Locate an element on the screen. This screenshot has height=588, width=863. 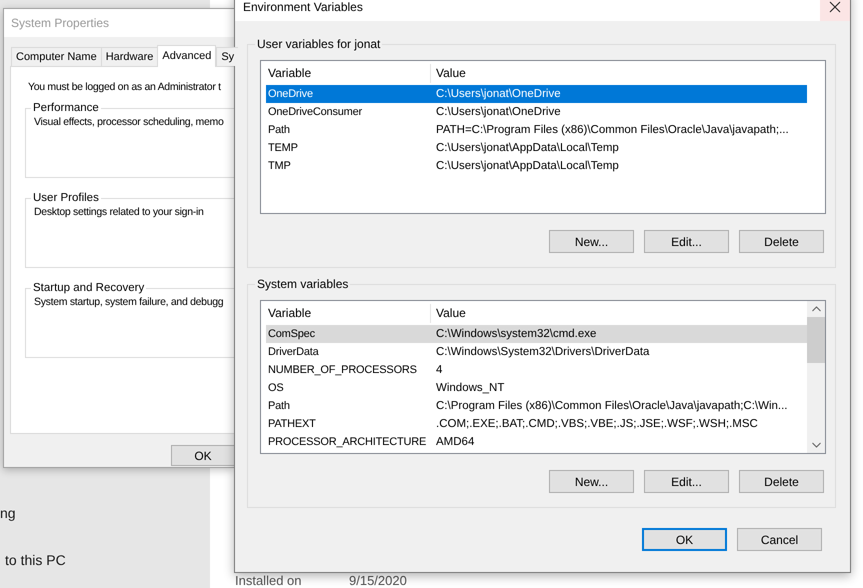
list-row: OneDrive C:\Users\jonat\OneDrive is located at coordinates (536, 94).